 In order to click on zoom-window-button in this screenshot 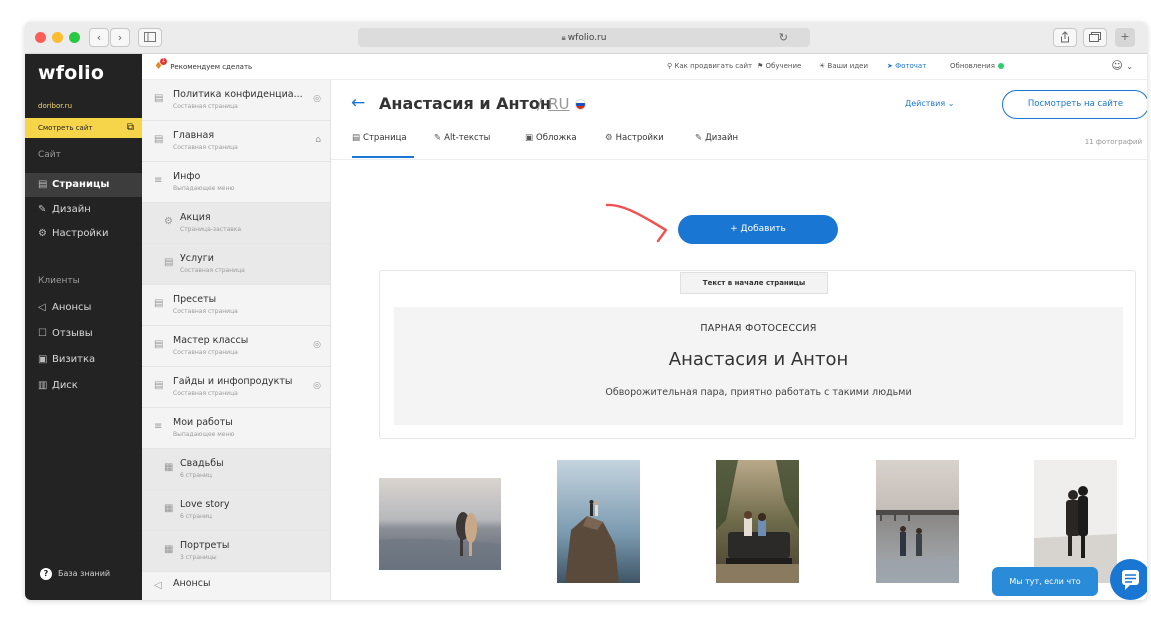, I will do `click(74, 37)`.